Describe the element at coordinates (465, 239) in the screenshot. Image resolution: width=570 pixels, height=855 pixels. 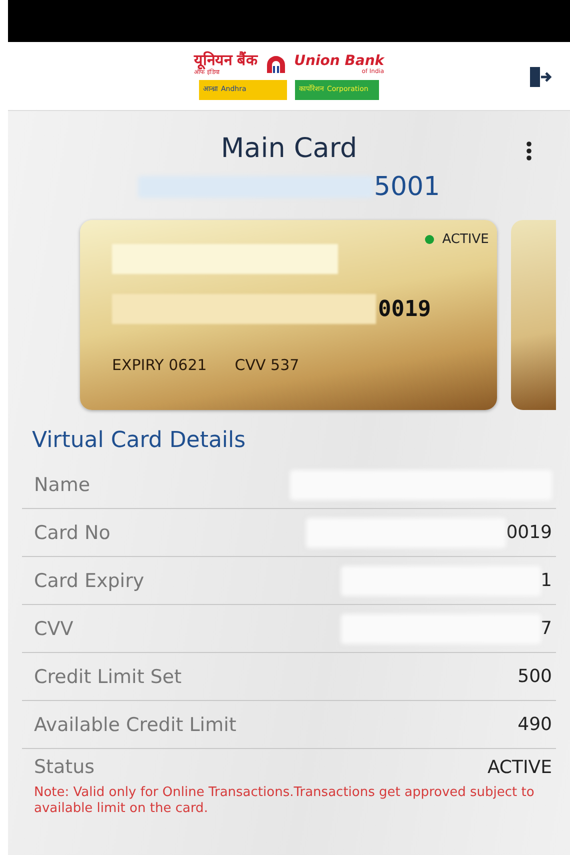
I see `card-status: ACTIVE` at that location.